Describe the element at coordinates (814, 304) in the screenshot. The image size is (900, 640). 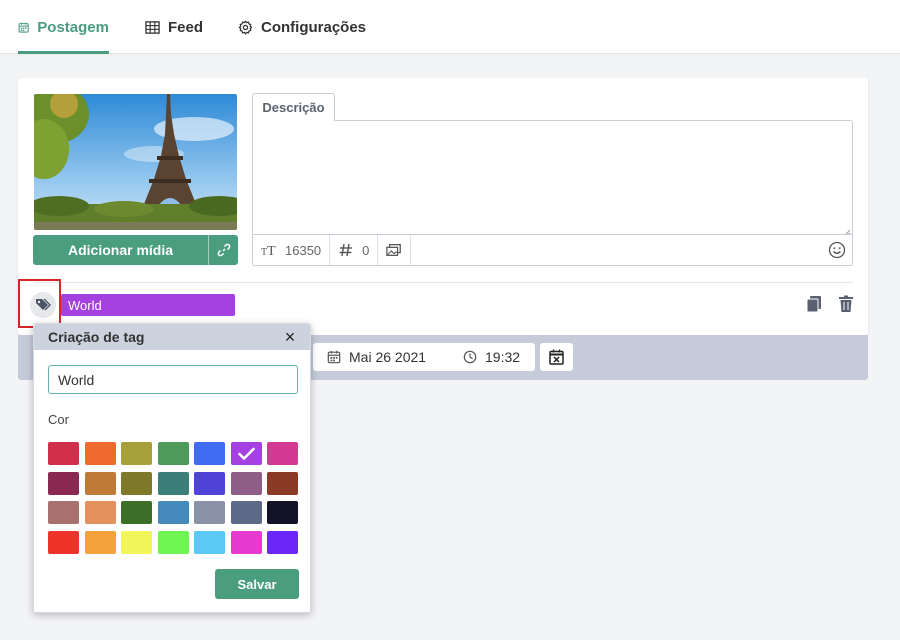
I see `copy-icon` at that location.